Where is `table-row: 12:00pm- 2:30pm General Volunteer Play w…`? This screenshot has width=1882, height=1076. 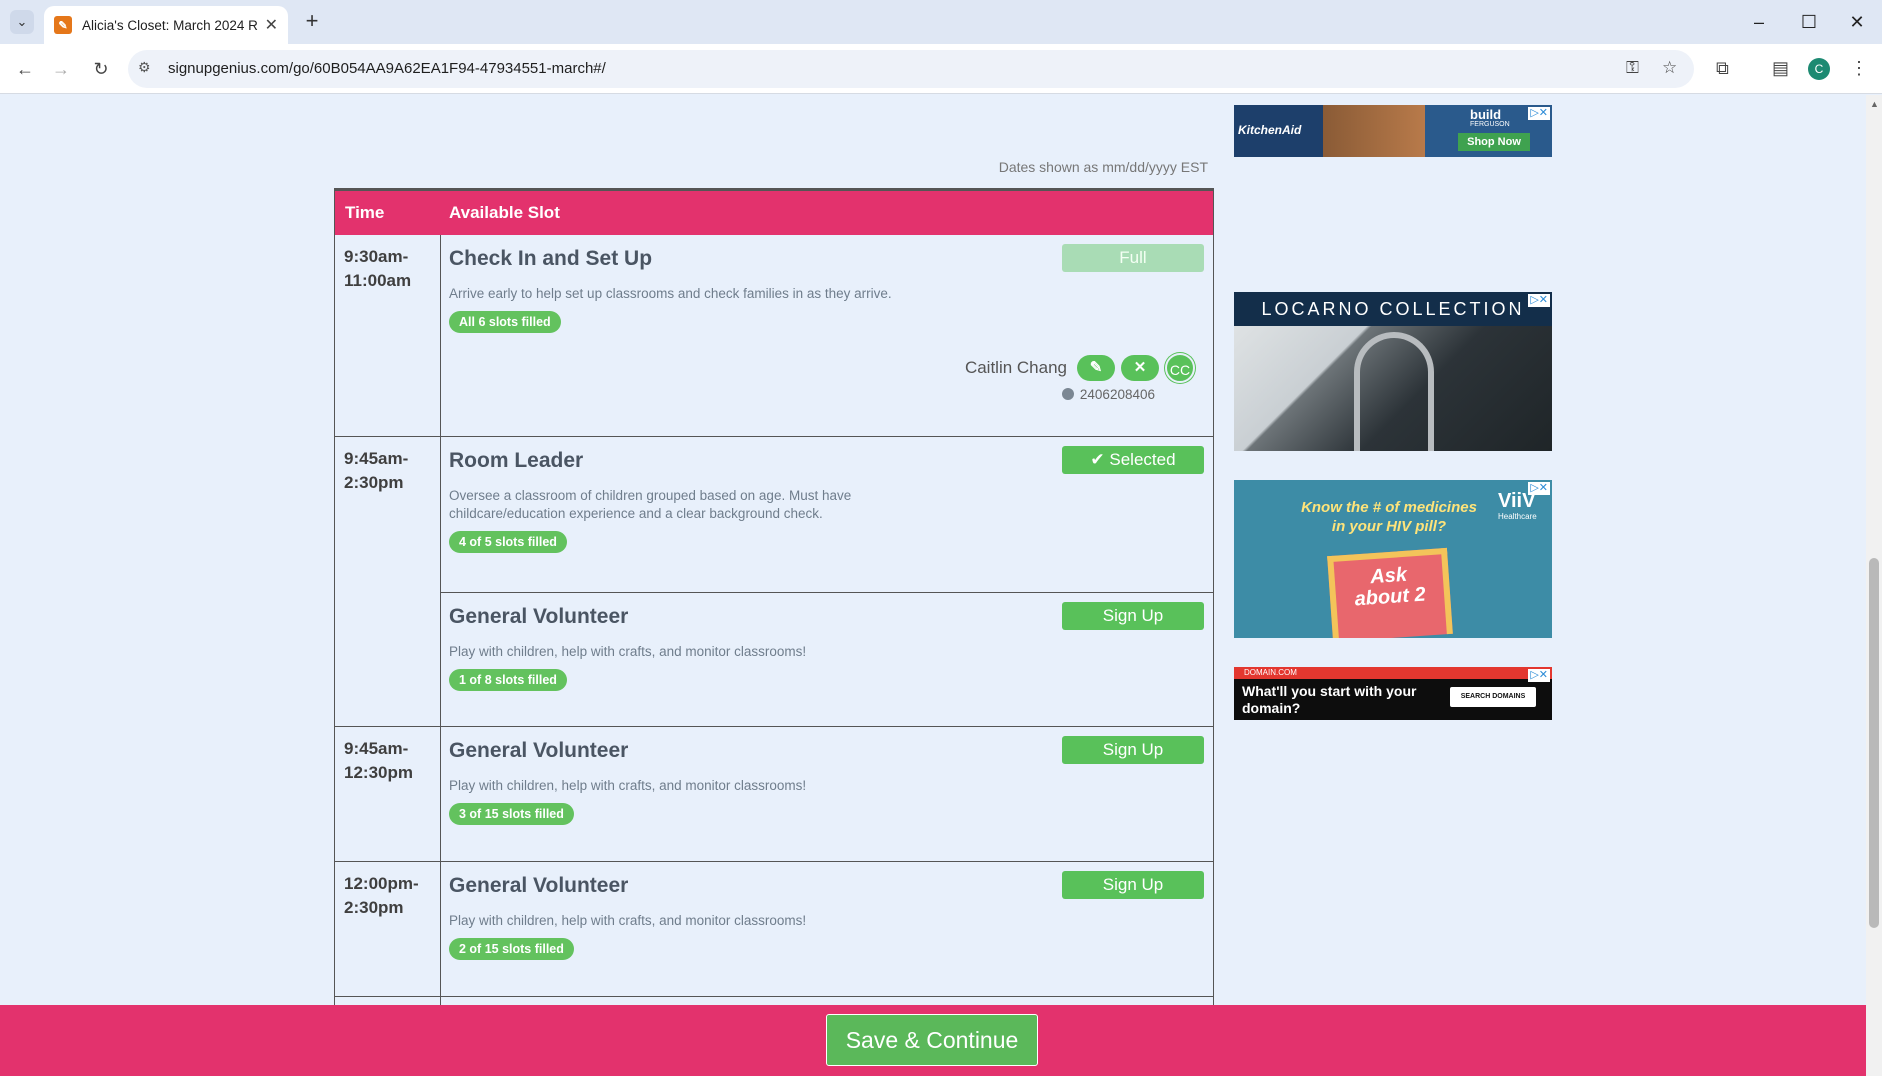
table-row: 12:00pm- 2:30pm General Volunteer Play w… is located at coordinates (774, 928).